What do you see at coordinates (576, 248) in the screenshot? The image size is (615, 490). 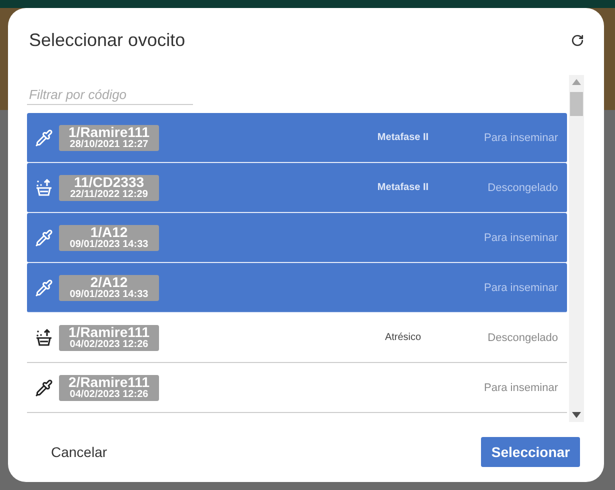 I see `scrollbar` at bounding box center [576, 248].